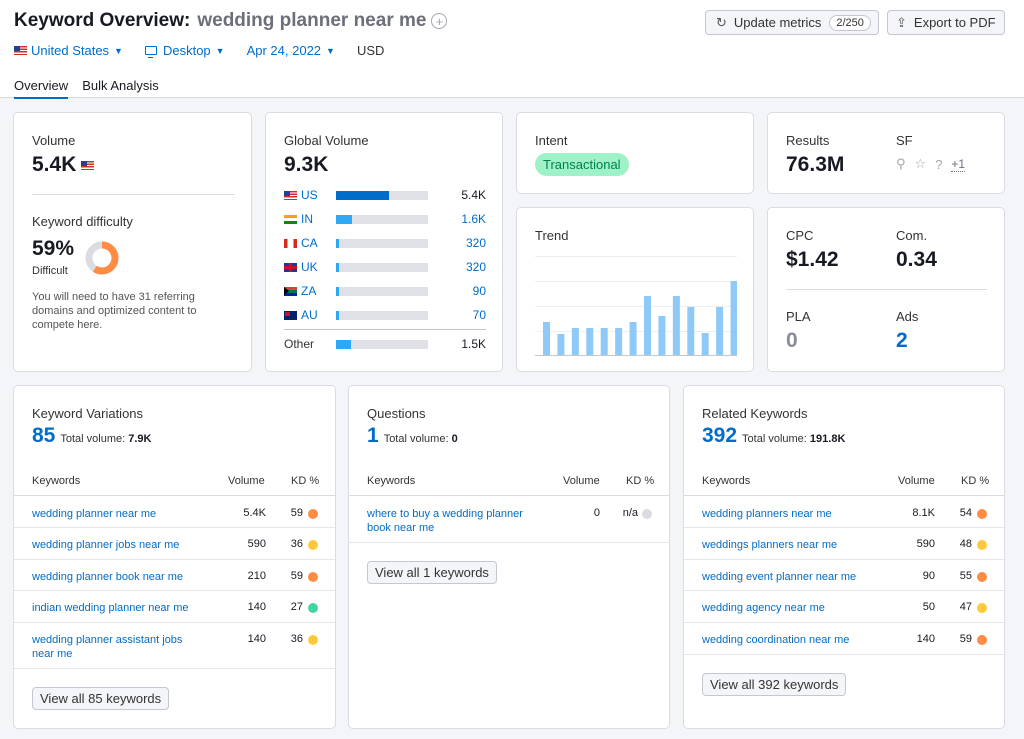 The height and width of the screenshot is (739, 1024). I want to click on volume-value-row: 5.4K, so click(65, 165).